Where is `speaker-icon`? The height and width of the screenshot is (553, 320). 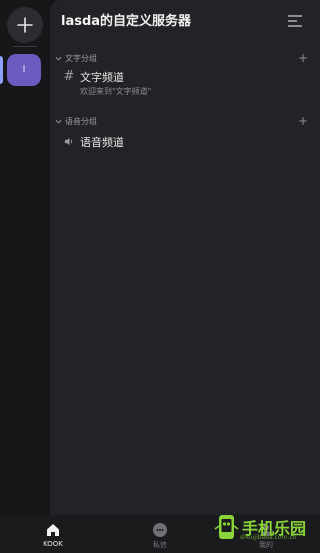
speaker-icon is located at coordinates (69, 141).